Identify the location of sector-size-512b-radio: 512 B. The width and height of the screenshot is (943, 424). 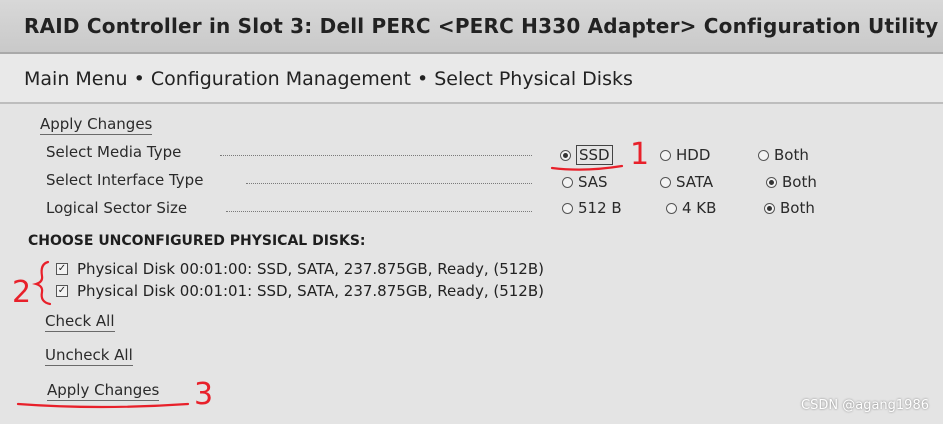
(592, 208).